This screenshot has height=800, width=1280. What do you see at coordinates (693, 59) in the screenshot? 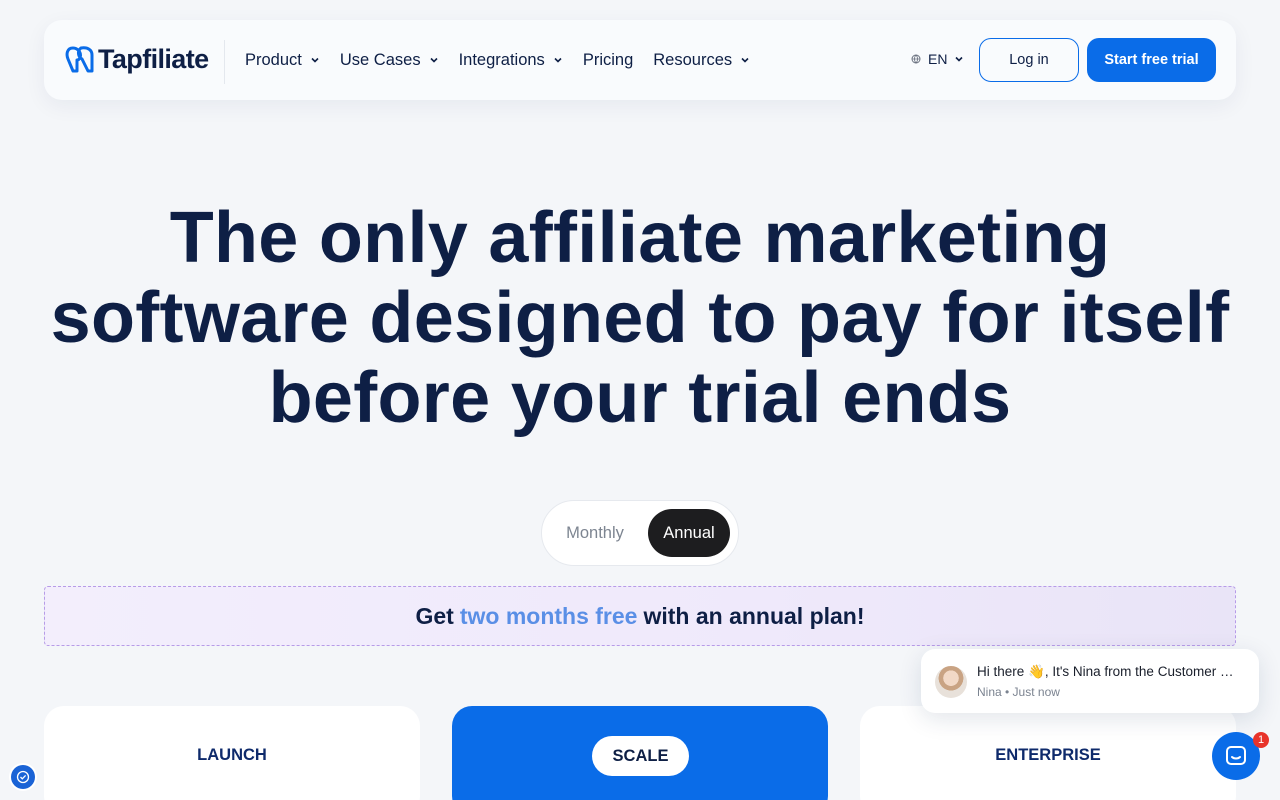
I see `nav-resources-label: Resources` at bounding box center [693, 59].